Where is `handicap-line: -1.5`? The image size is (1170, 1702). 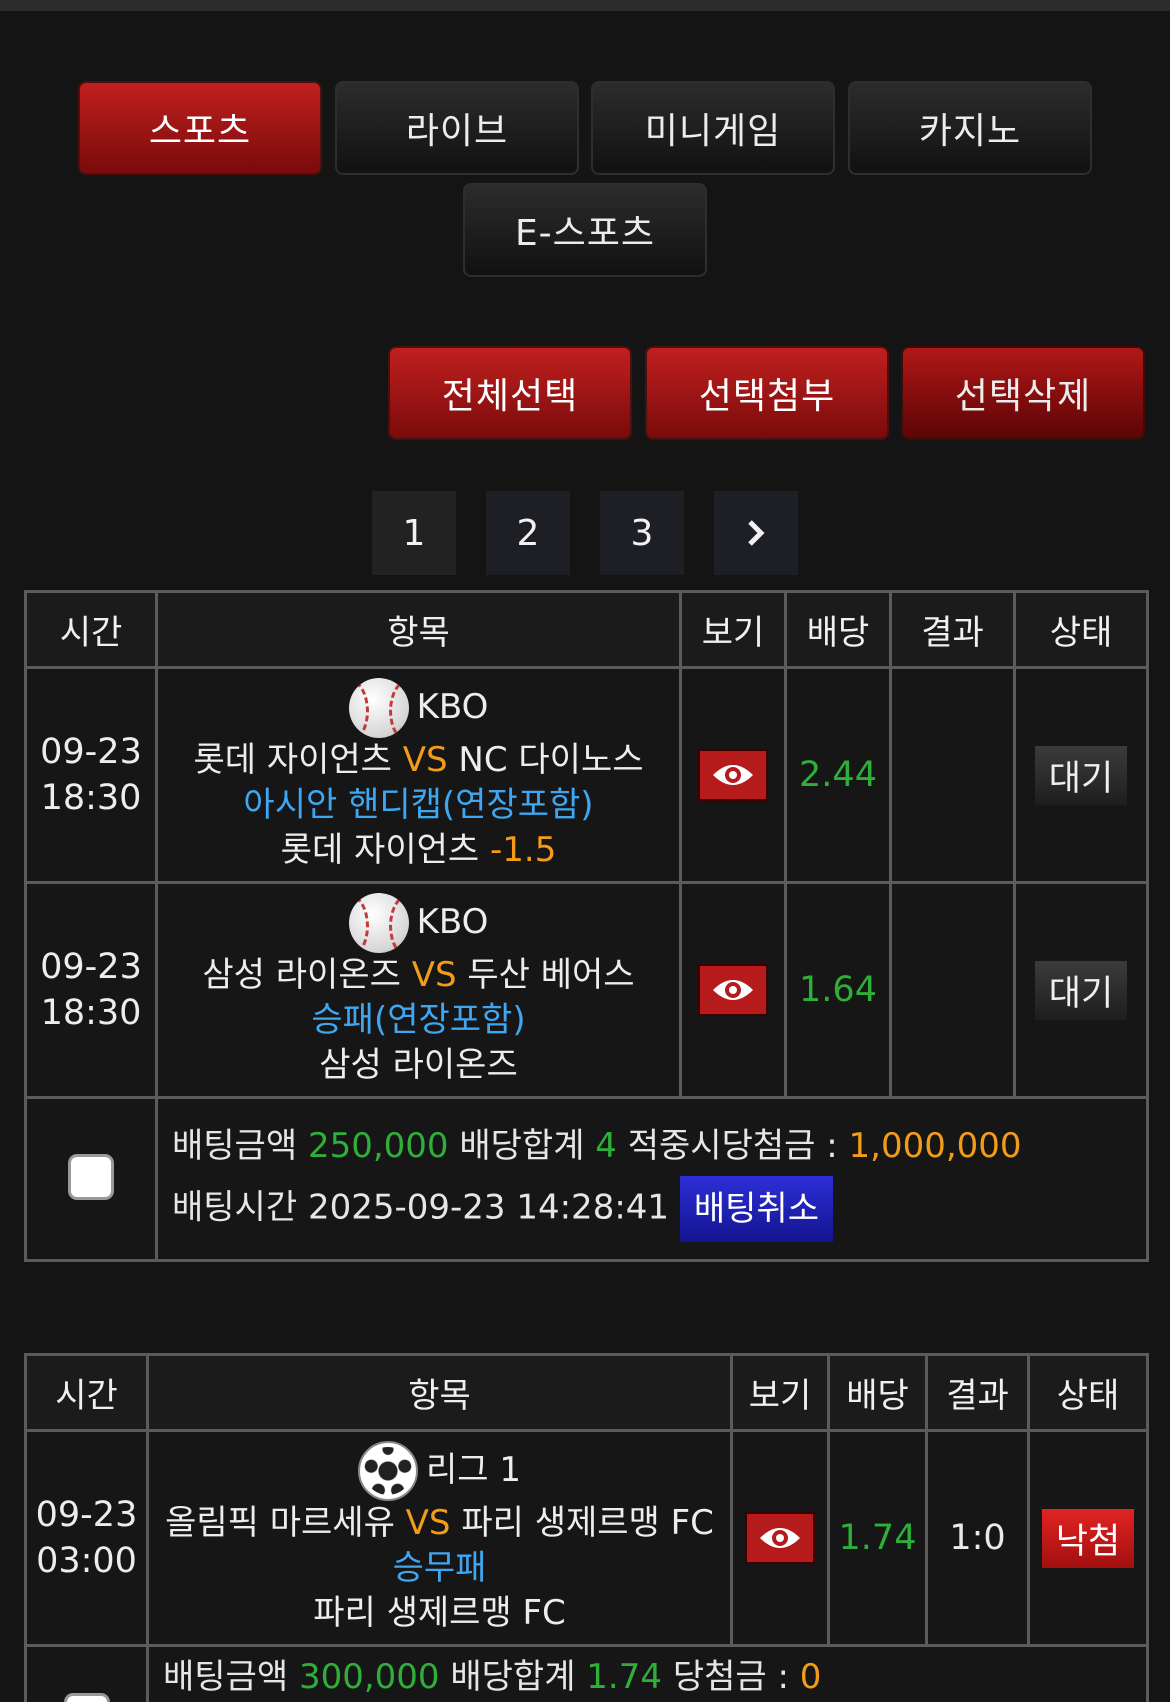 handicap-line: -1.5 is located at coordinates (523, 849).